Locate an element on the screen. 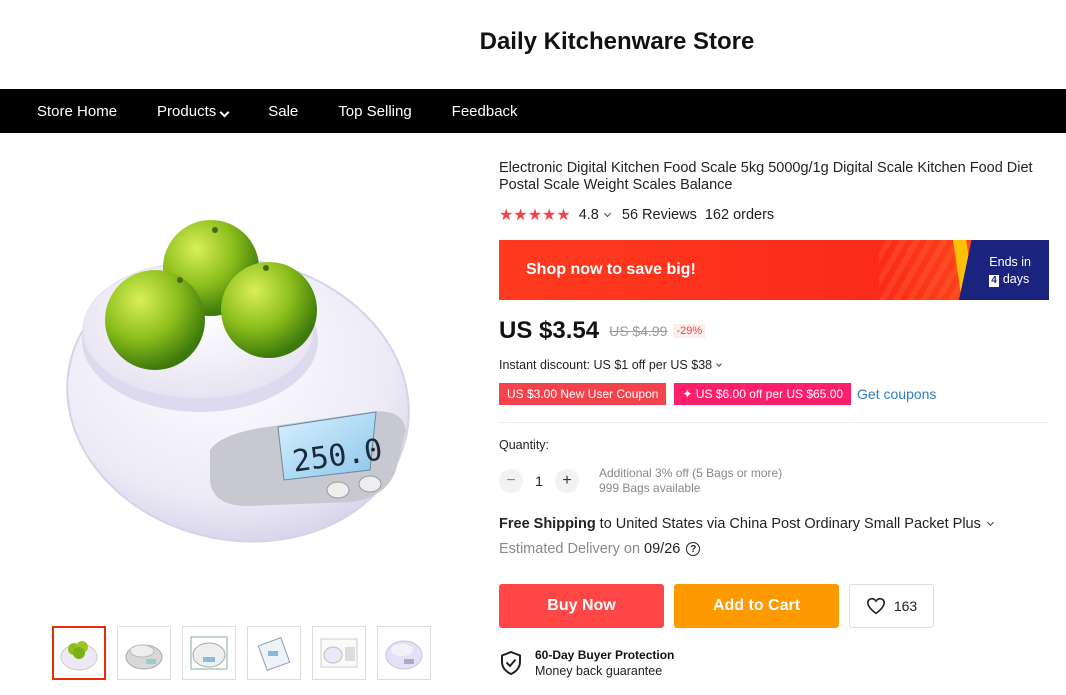 Image resolution: width=1066 pixels, height=695 pixels. store-coupon-text: US $6.00 off per US $65.00 is located at coordinates (769, 394).